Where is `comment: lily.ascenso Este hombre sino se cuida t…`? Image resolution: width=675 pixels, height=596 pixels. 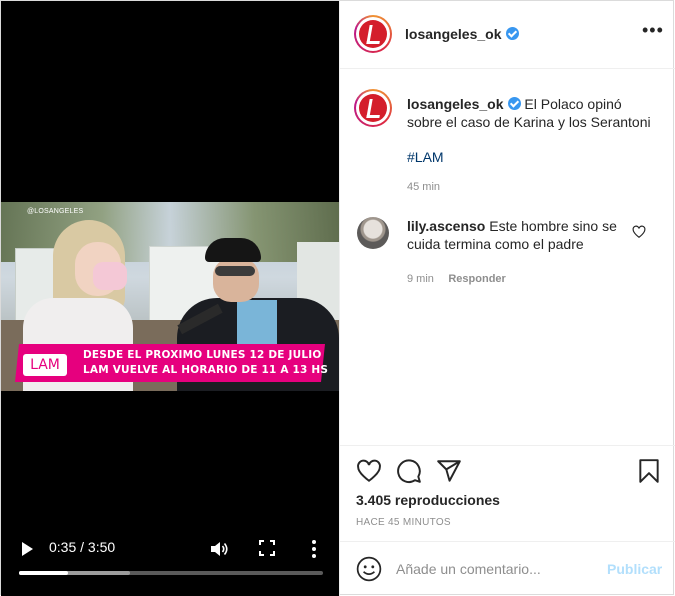
comment: lily.ascenso Este hombre sino se cuida t… is located at coordinates (520, 235).